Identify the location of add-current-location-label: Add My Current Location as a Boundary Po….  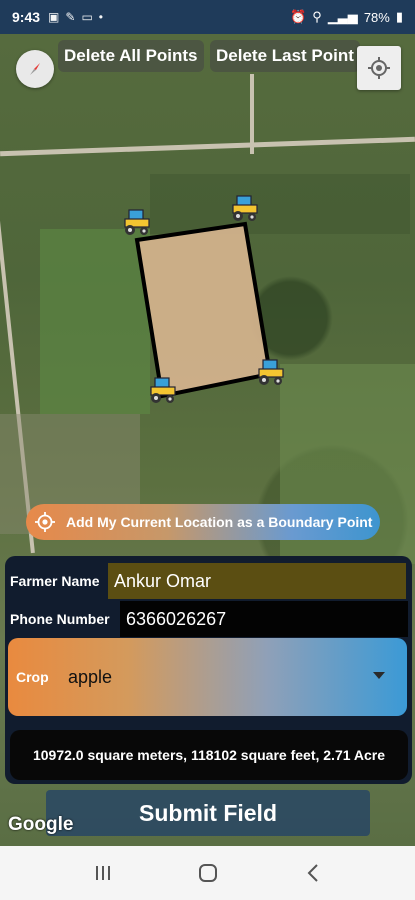
(219, 522).